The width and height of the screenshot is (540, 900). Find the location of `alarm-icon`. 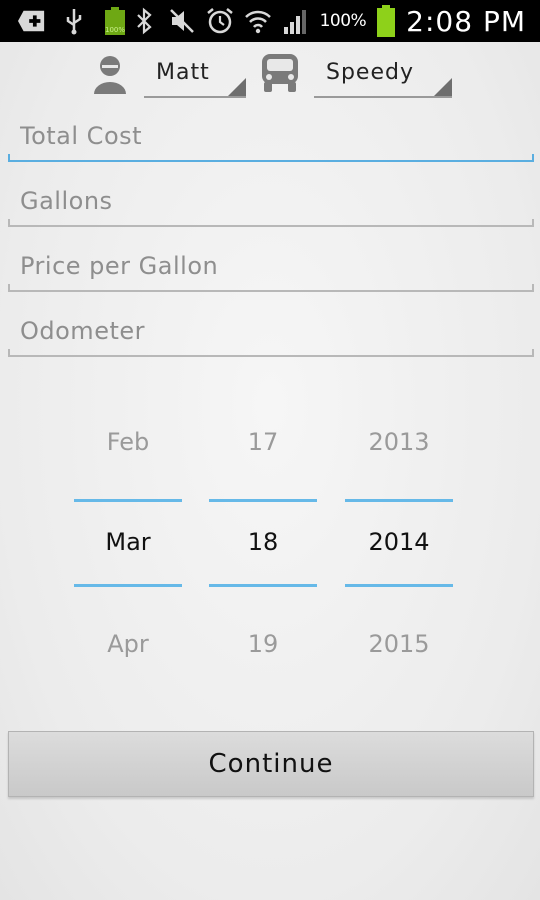

alarm-icon is located at coordinates (220, 21).